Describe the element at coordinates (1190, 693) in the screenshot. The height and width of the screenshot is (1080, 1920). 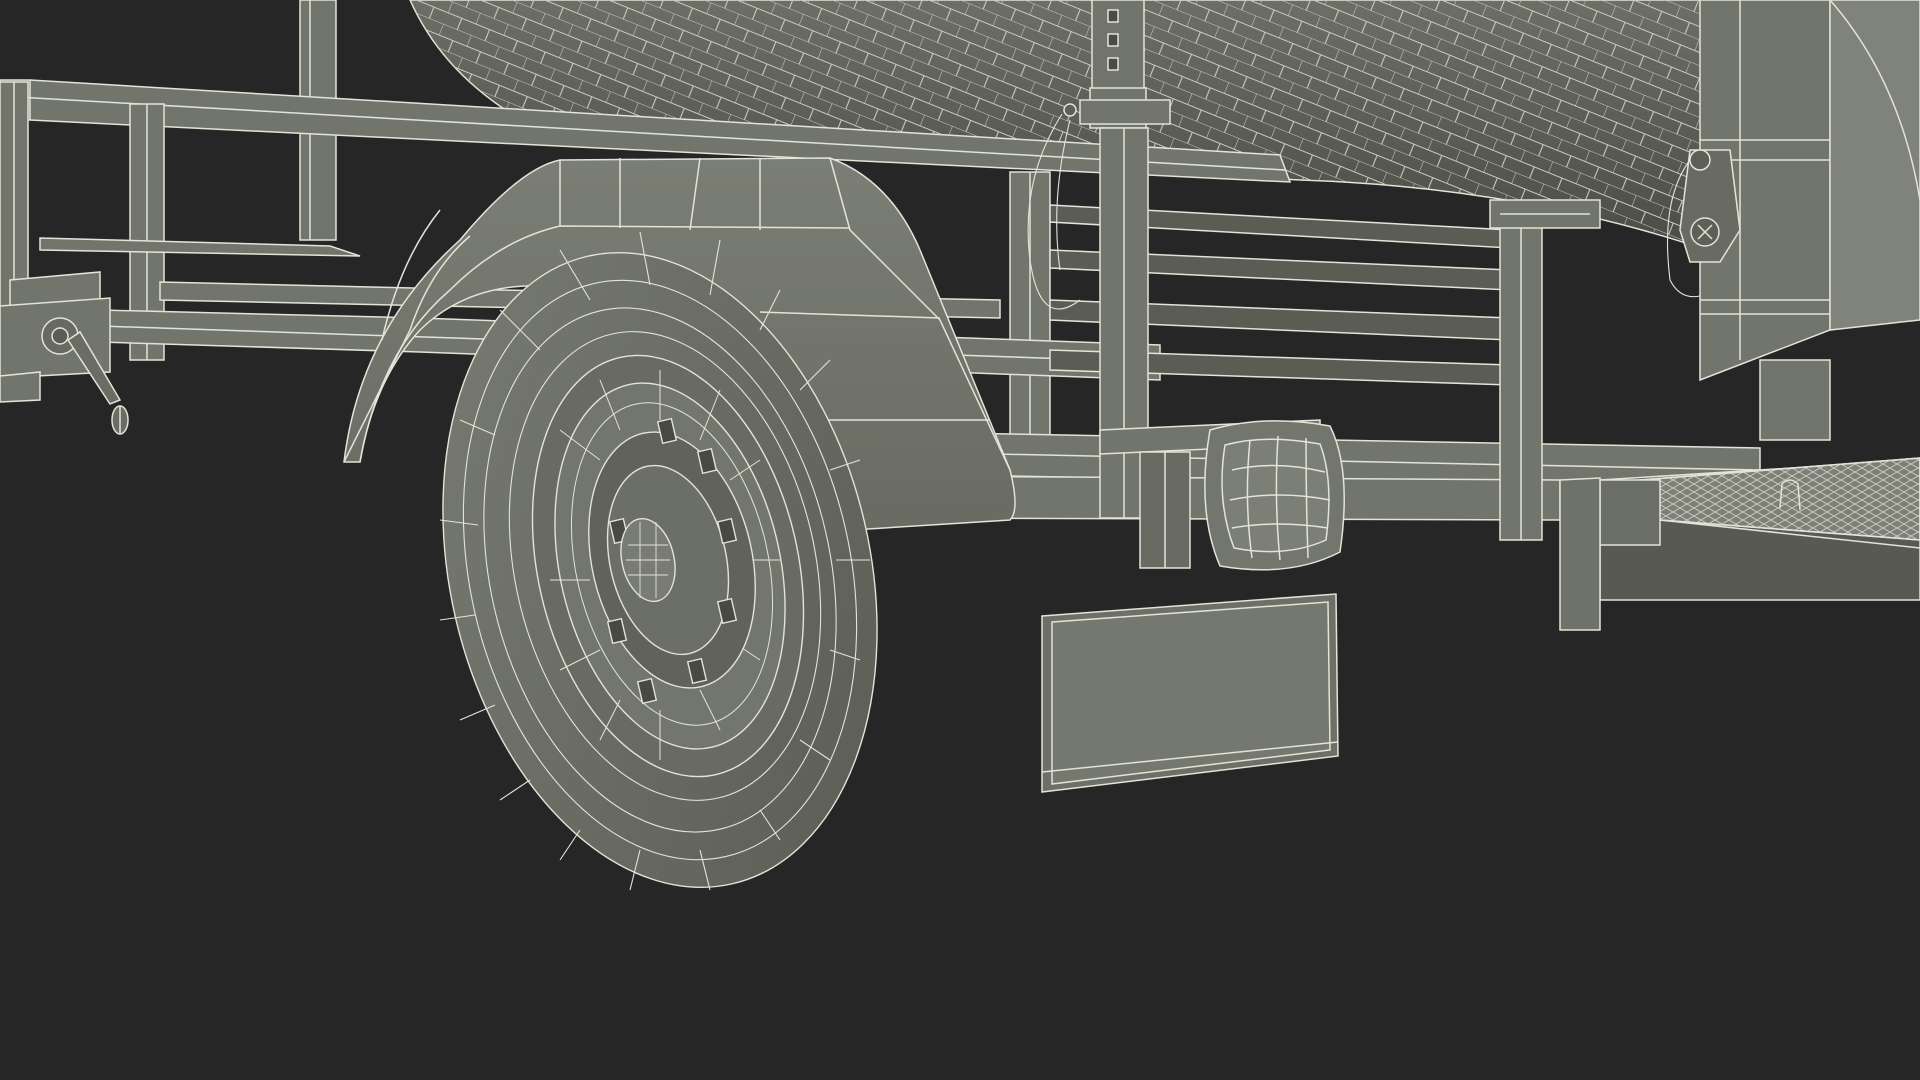
I see `license-plate` at that location.